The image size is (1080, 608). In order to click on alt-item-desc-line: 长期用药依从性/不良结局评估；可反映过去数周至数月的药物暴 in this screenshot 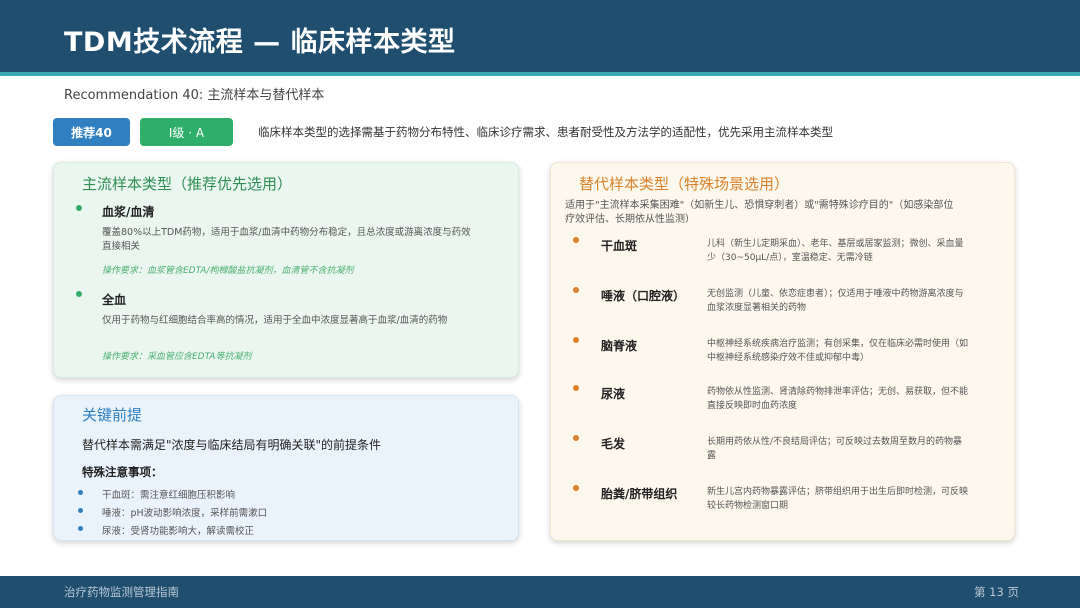, I will do `click(835, 442)`.